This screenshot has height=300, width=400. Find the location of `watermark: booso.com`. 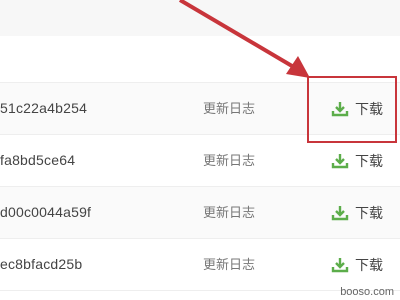

watermark: booso.com is located at coordinates (367, 292).